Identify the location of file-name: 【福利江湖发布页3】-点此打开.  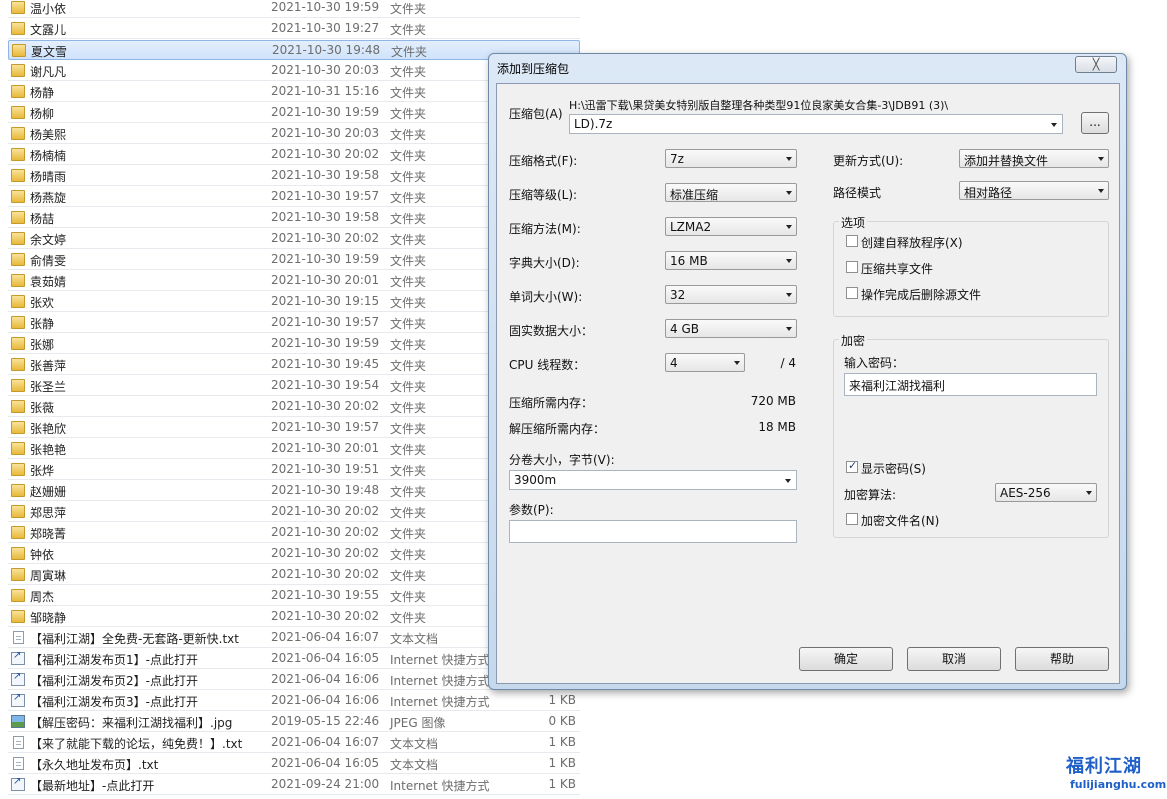
(114, 702).